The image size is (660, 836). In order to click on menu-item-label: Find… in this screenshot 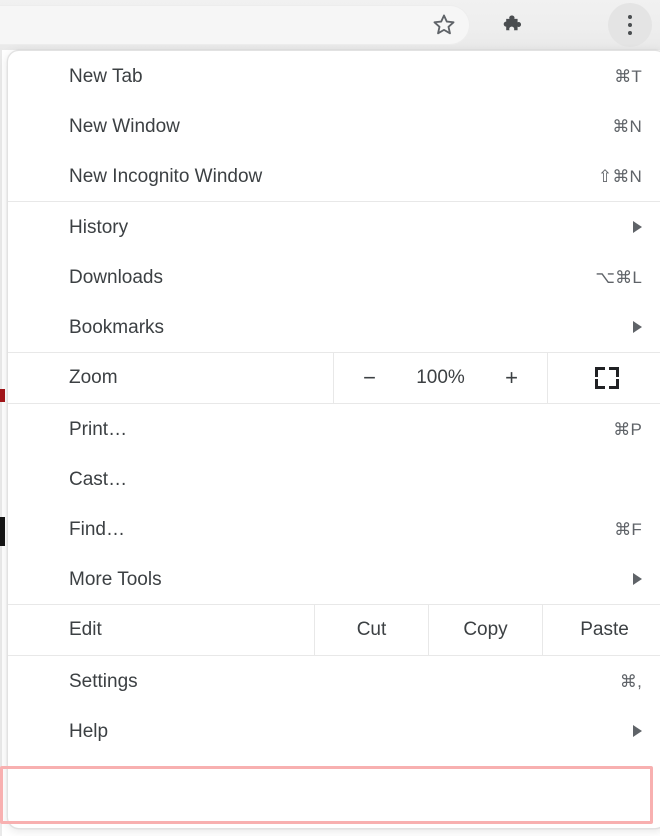, I will do `click(97, 529)`.